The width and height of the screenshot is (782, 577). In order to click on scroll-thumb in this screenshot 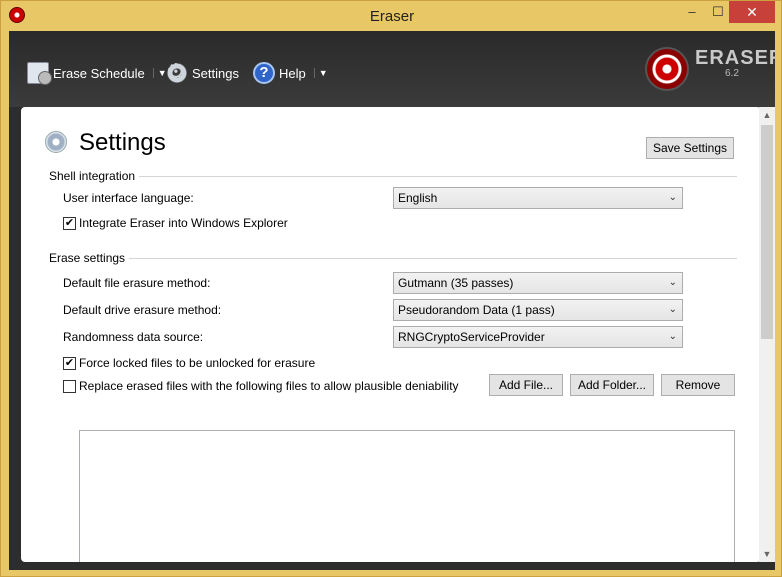, I will do `click(767, 232)`.